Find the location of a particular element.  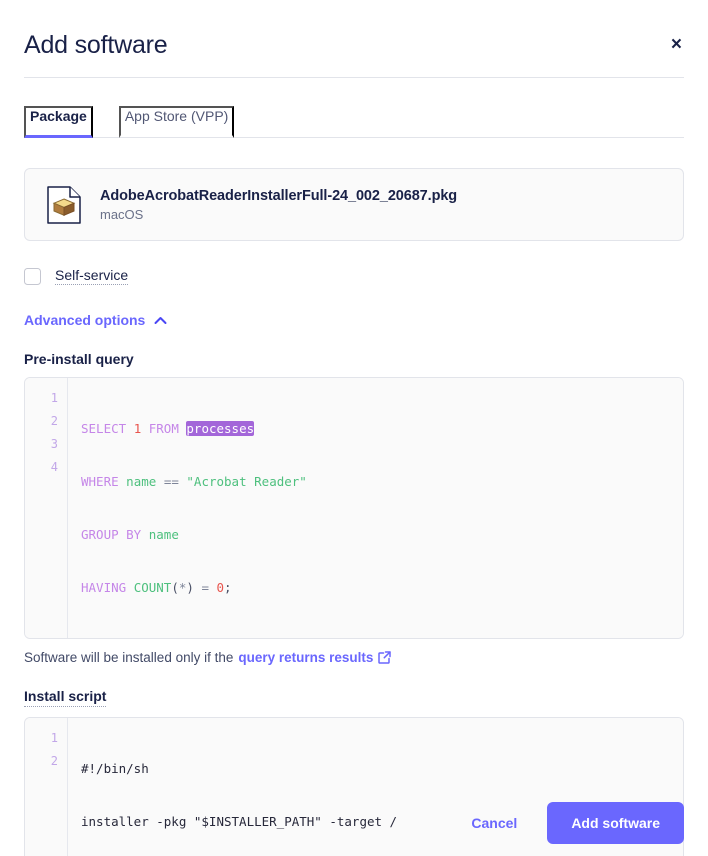

line-number-gutter: 1 2 is located at coordinates (46, 787).